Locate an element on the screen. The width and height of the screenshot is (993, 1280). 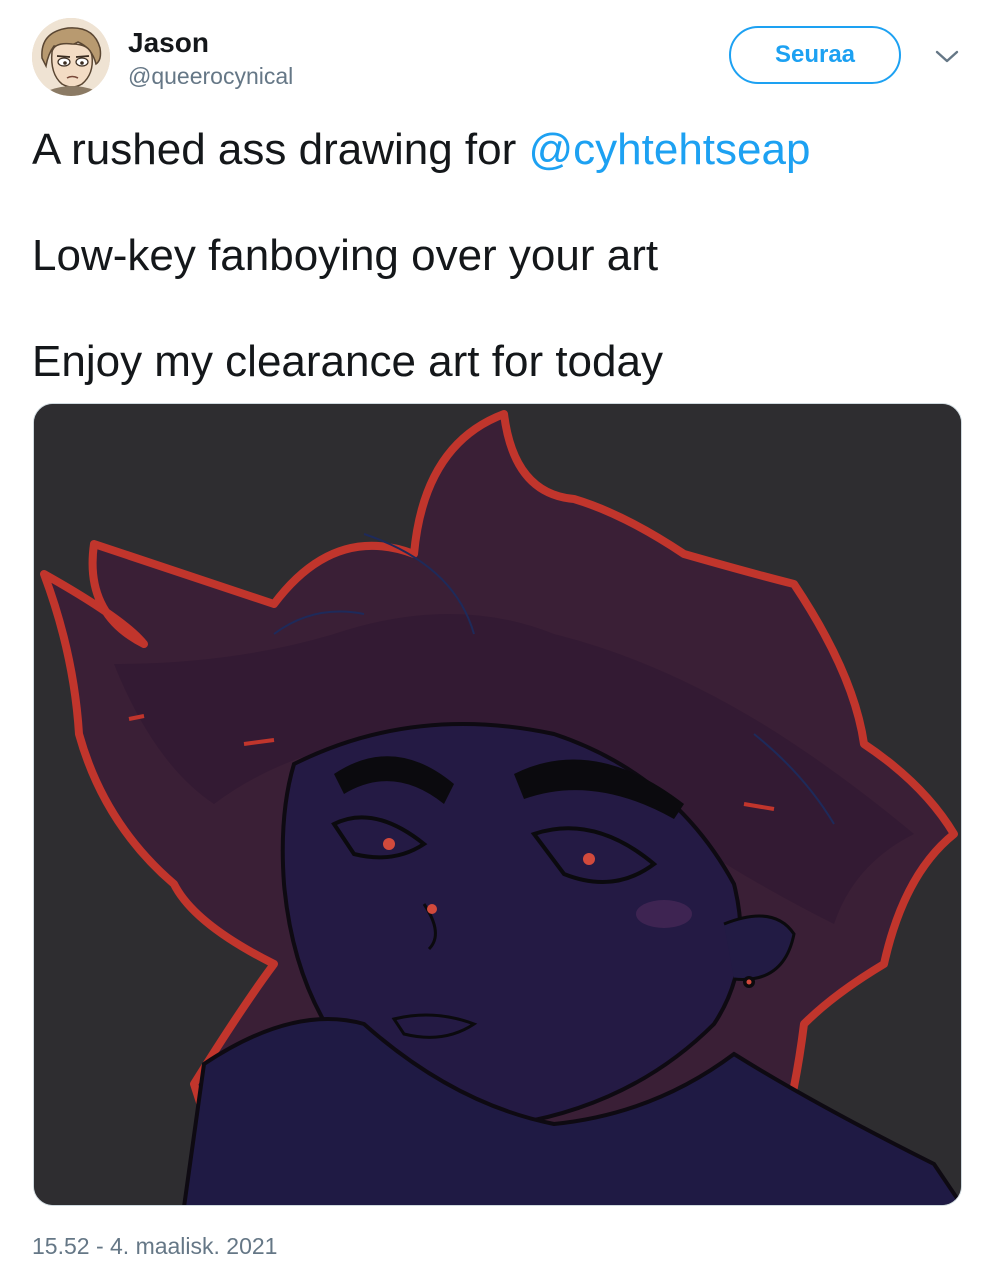
mention-link: @cyhtehtseap is located at coordinates (669, 149).